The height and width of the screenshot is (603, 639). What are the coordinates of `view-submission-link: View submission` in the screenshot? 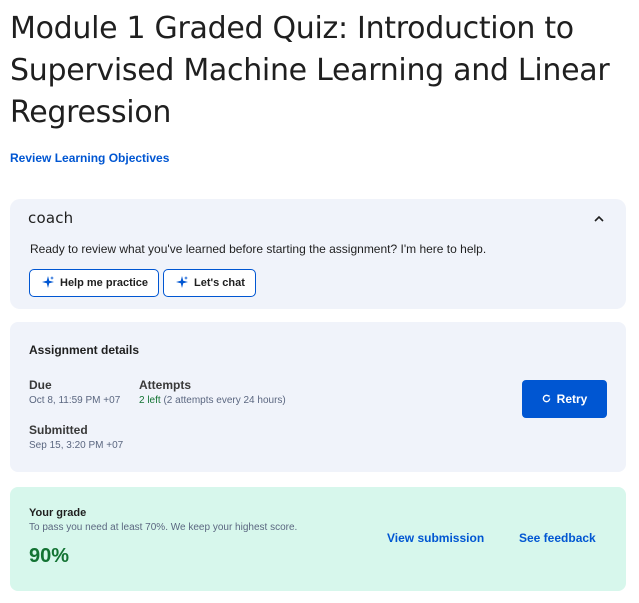 It's located at (435, 538).